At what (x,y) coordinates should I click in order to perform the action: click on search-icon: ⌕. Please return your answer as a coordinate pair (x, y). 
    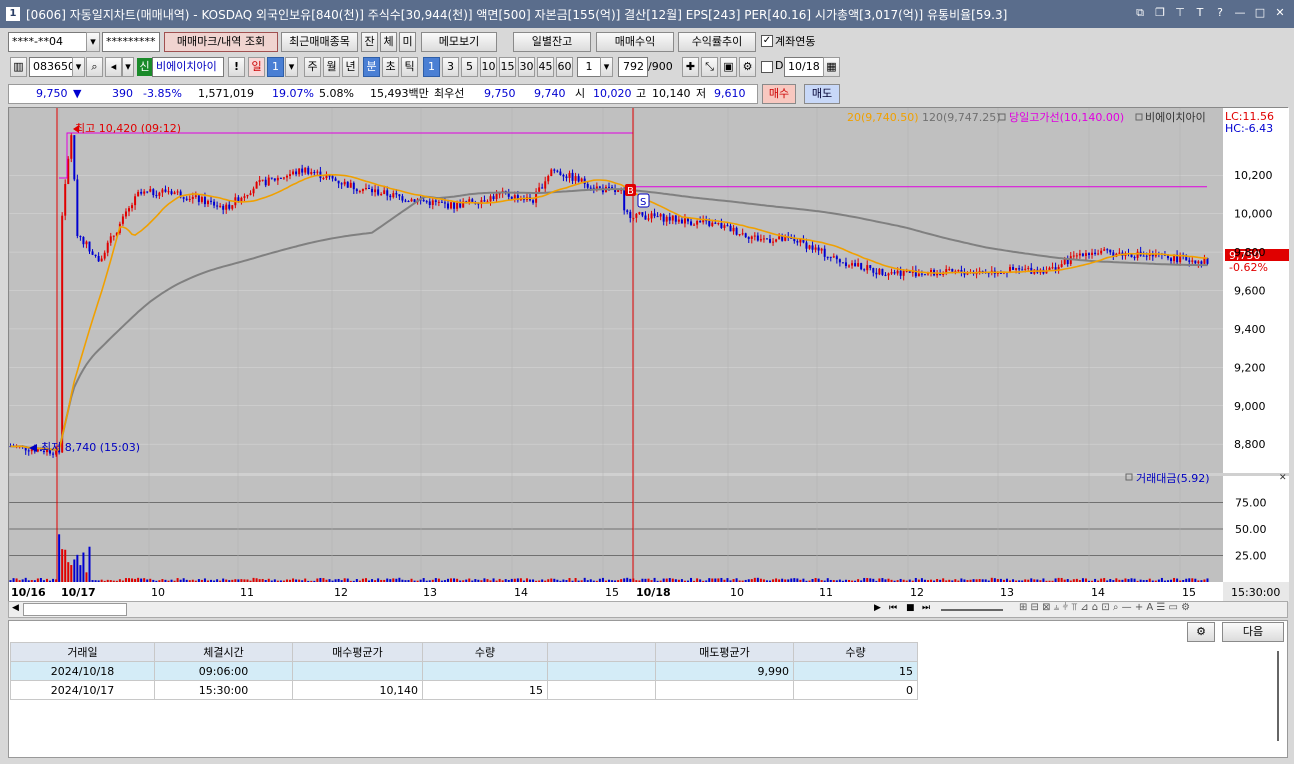
    Looking at the image, I should click on (94, 67).